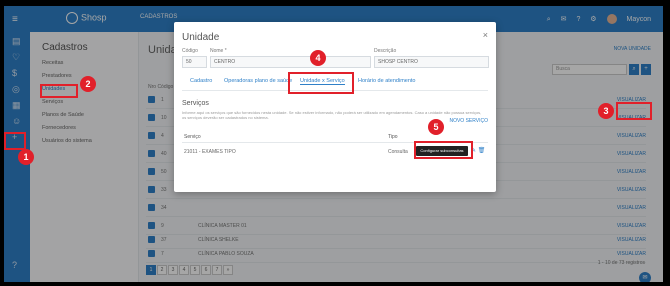  What do you see at coordinates (436, 127) in the screenshot?
I see `callout-badge: 5` at bounding box center [436, 127].